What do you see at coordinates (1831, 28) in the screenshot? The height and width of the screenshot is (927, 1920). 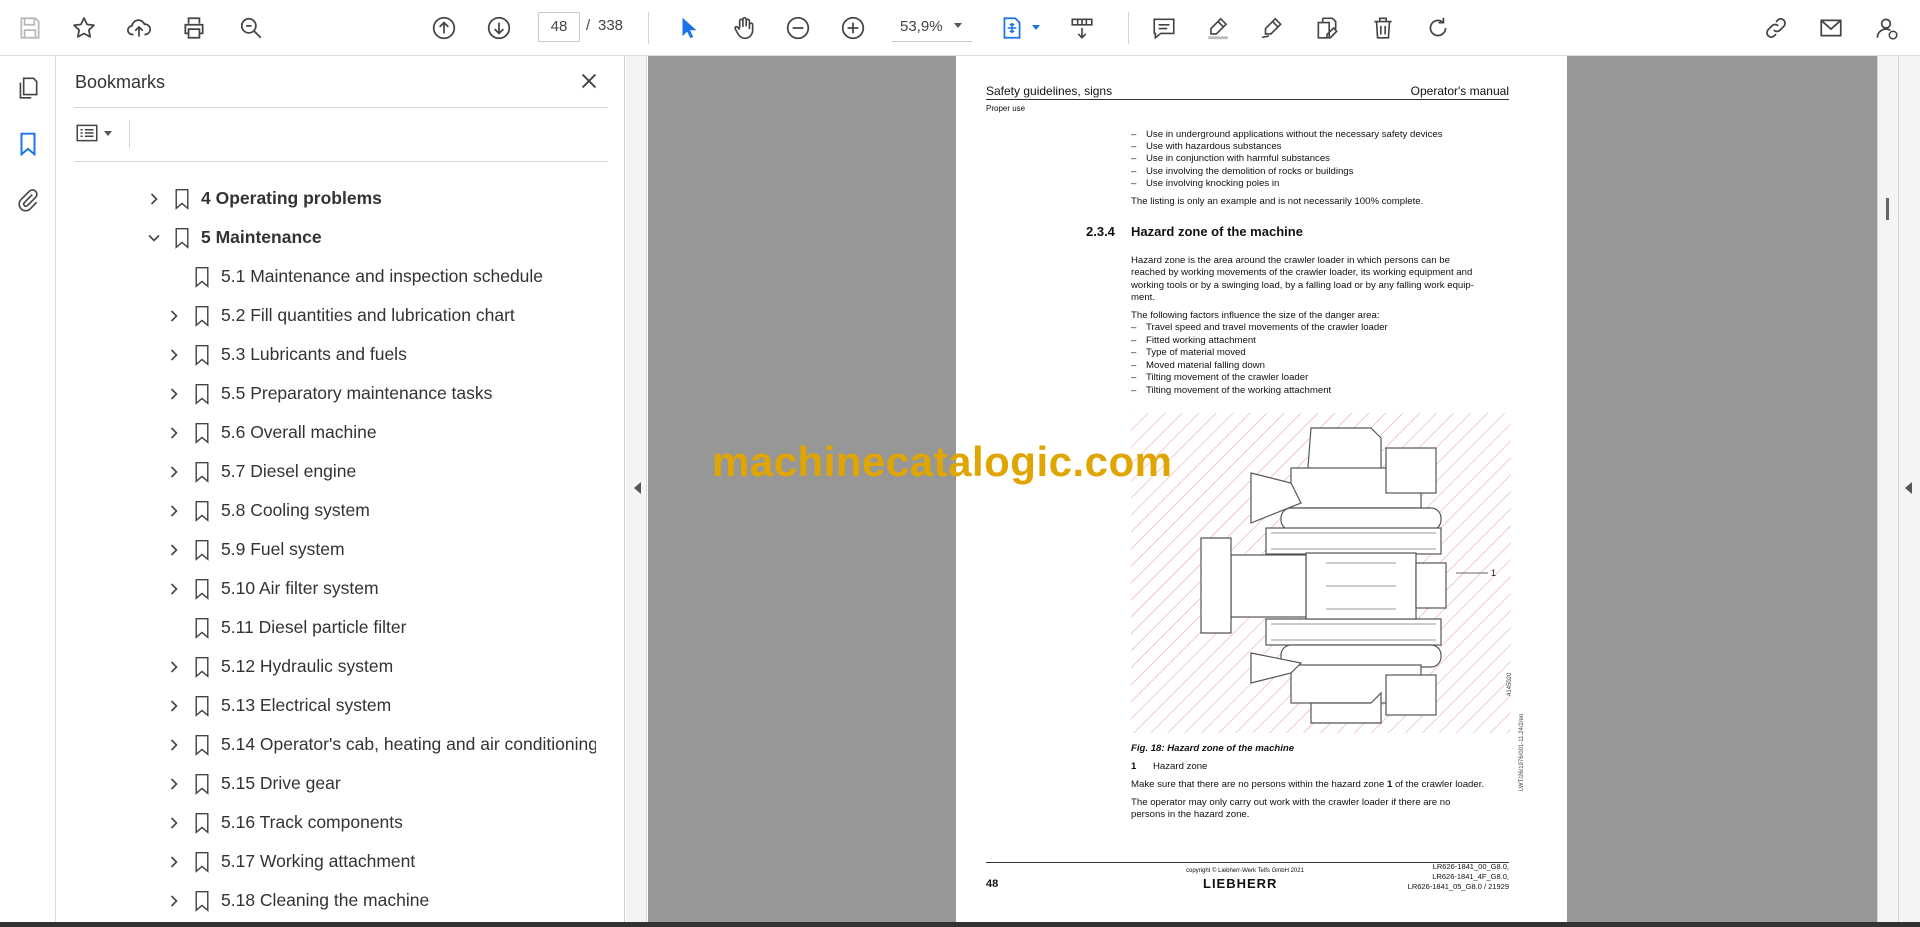 I see `email-icon` at bounding box center [1831, 28].